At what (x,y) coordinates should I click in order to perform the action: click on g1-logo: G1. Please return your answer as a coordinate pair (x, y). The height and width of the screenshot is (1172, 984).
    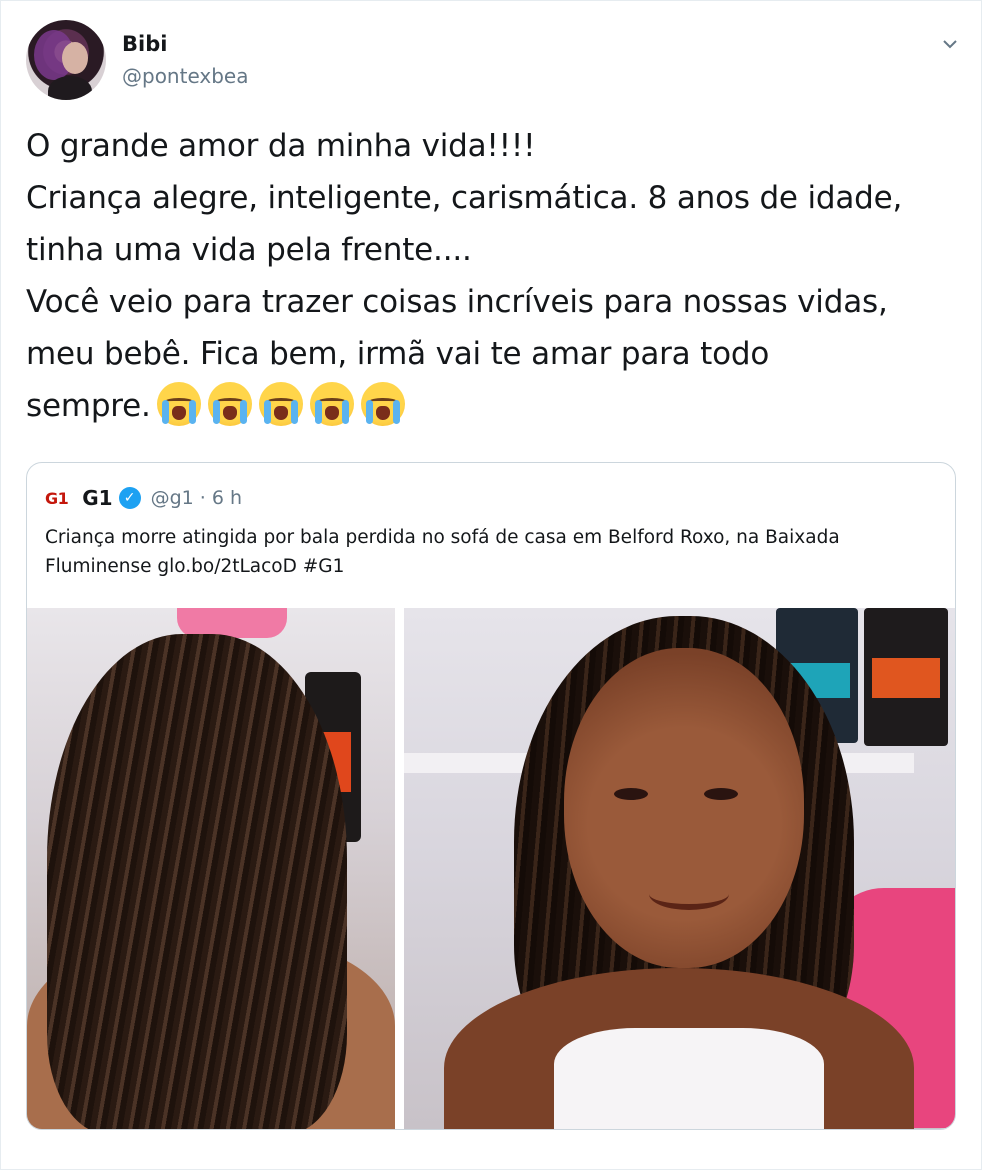
    Looking at the image, I should click on (57, 498).